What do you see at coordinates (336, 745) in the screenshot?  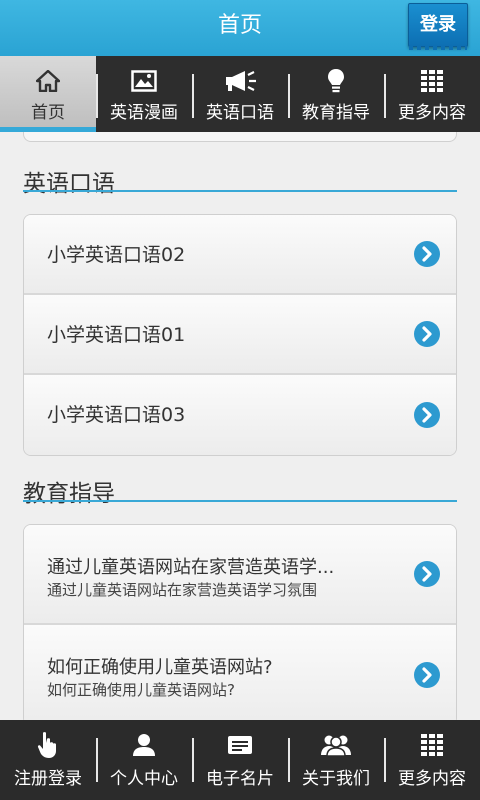 I see `group-icon` at bounding box center [336, 745].